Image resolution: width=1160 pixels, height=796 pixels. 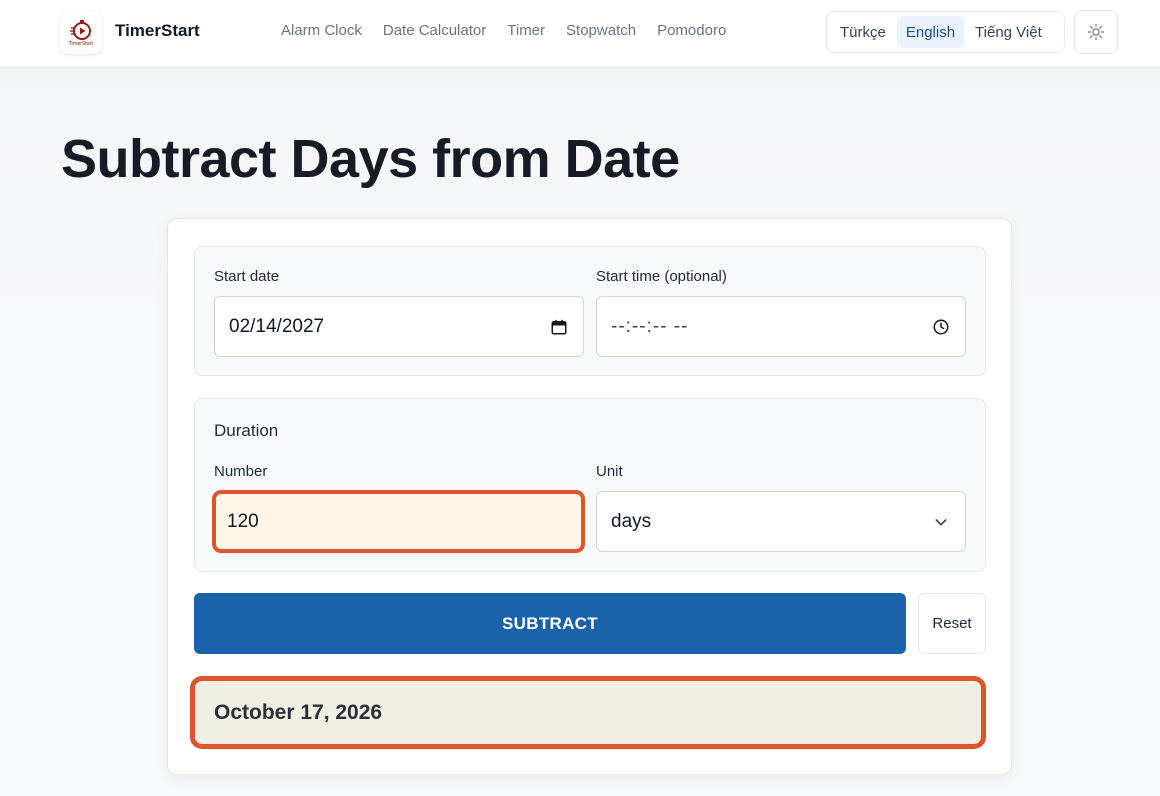 I want to click on start-time-value: --:--:-- --, so click(x=650, y=326).